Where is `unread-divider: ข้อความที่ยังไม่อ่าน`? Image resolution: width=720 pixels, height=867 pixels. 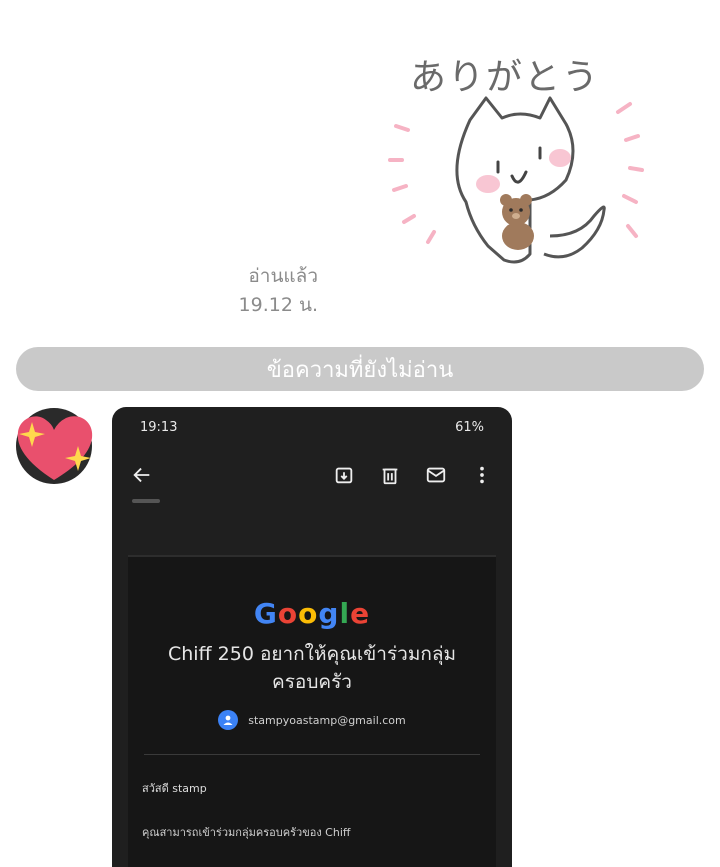 unread-divider: ข้อความที่ยังไม่อ่าน is located at coordinates (360, 369).